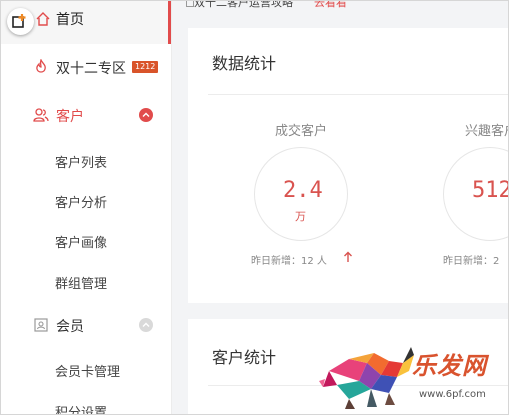  I want to click on sidebar-subitem-group-management: 群组管理, so click(81, 282).